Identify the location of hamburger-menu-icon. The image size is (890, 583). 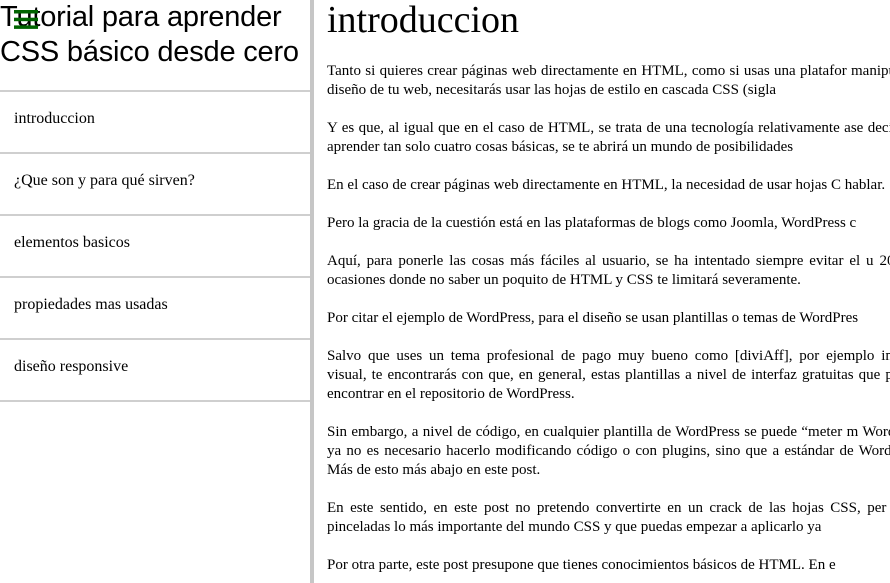
(26, 19).